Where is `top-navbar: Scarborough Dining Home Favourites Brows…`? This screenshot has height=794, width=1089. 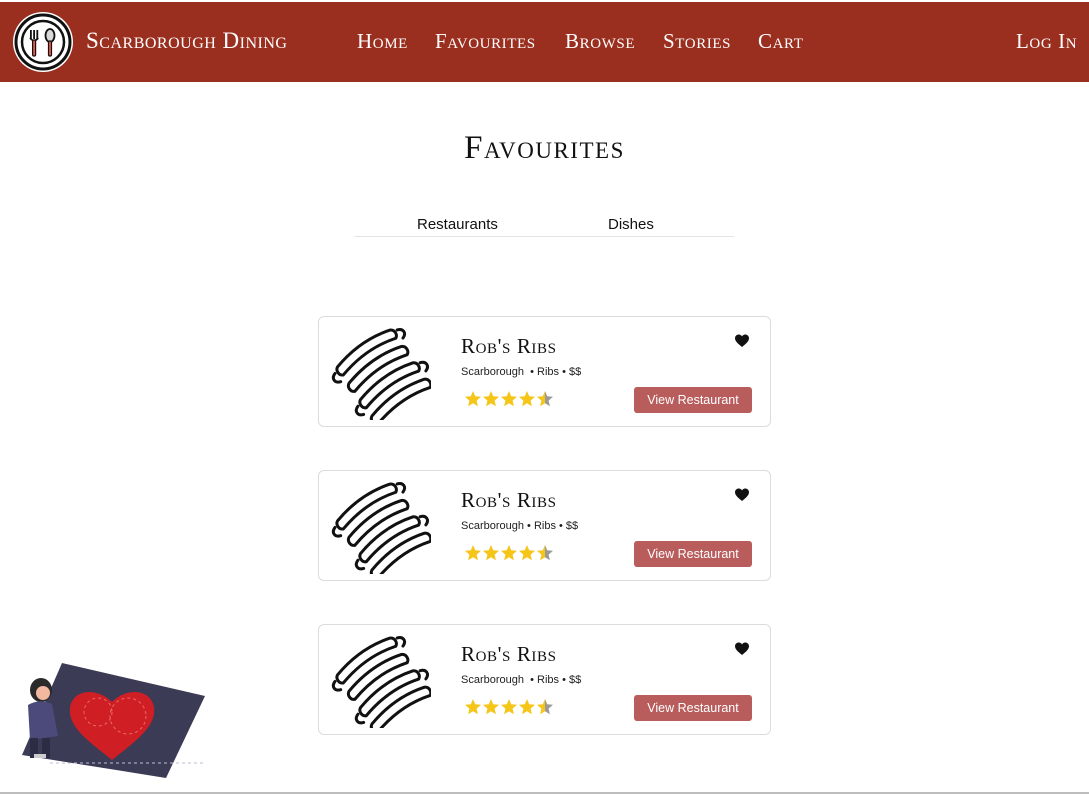 top-navbar: Scarborough Dining Home Favourites Brows… is located at coordinates (544, 42).